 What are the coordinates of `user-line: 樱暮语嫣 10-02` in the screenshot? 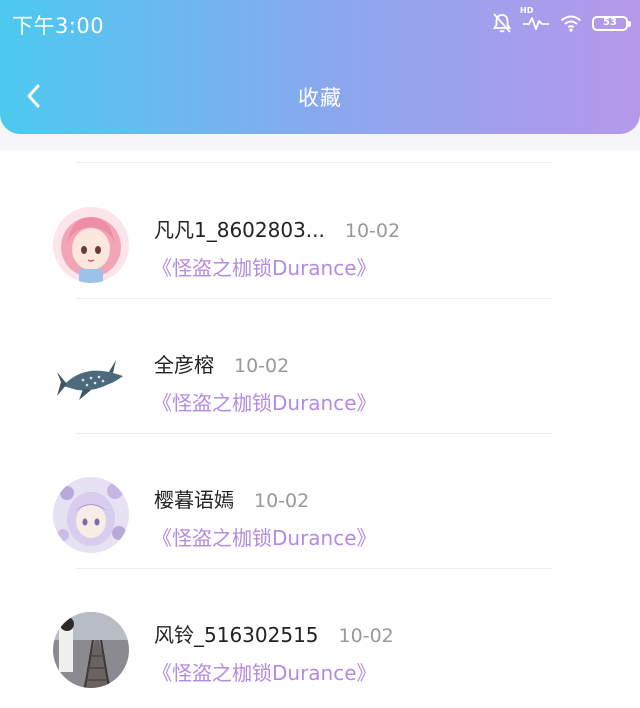 It's located at (231, 498).